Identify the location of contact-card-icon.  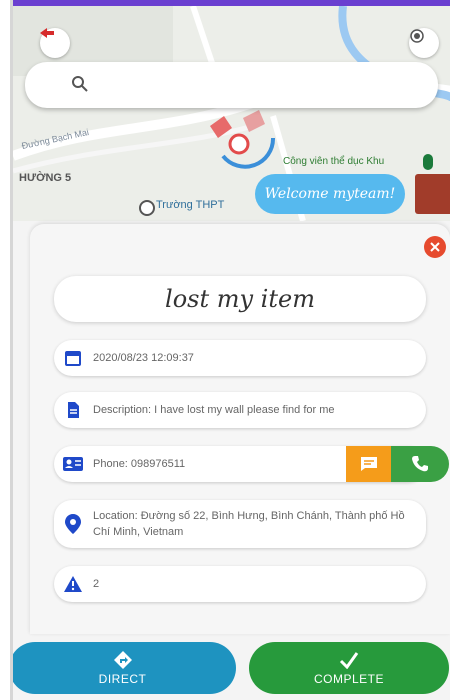
(73, 464).